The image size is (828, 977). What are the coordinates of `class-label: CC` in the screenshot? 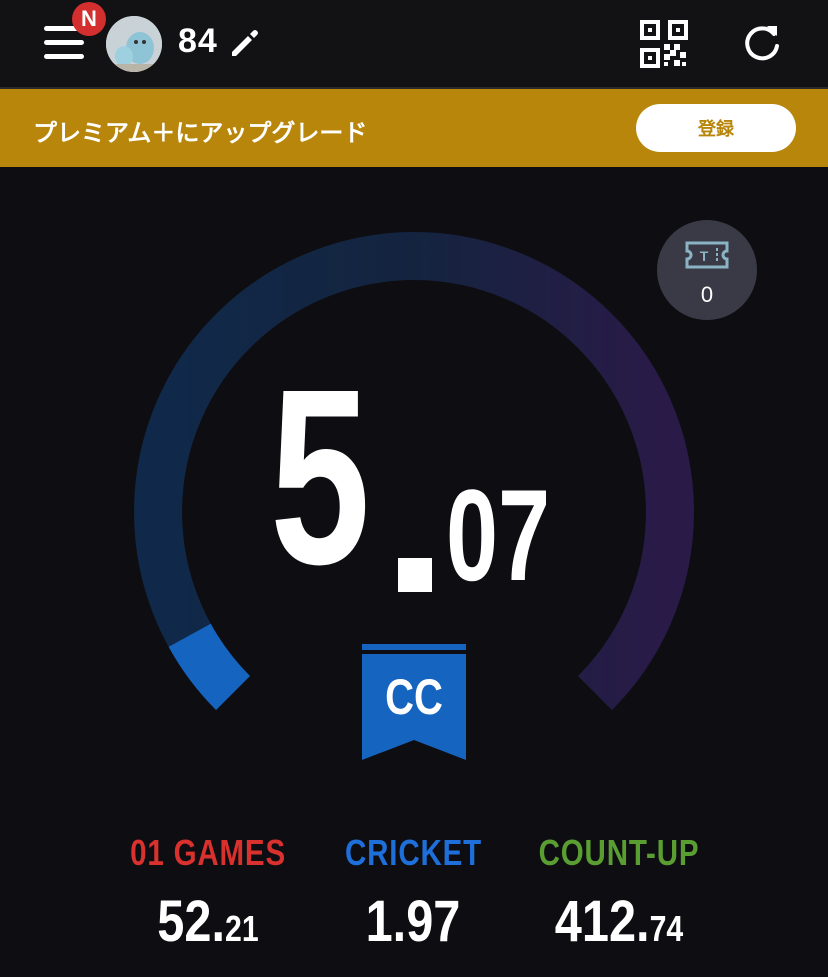 It's located at (414, 697).